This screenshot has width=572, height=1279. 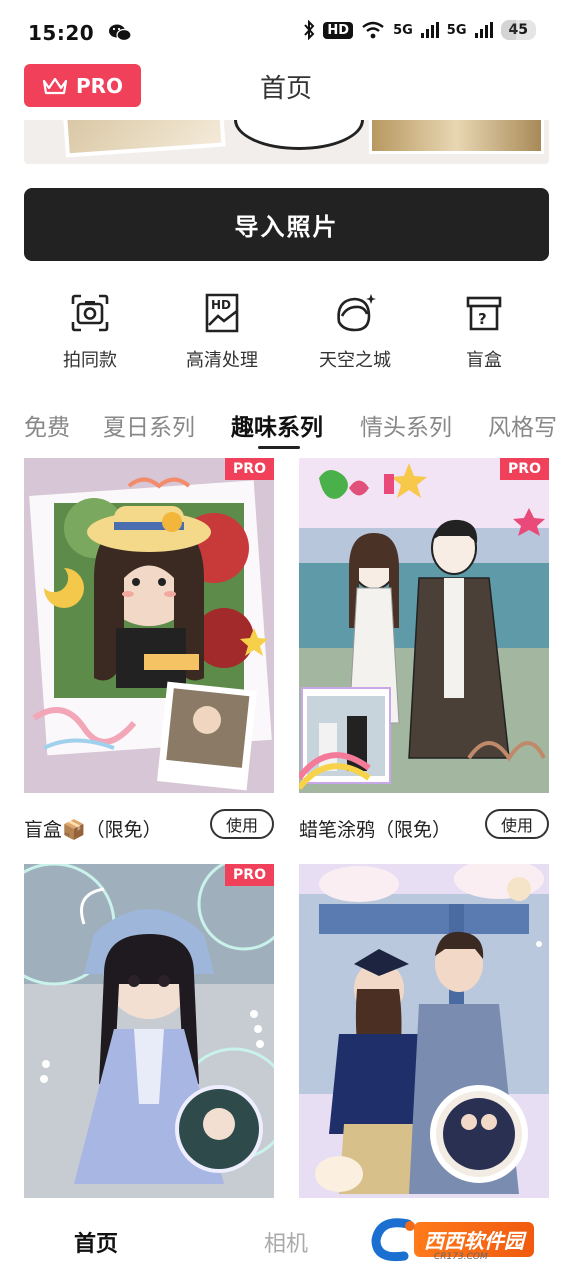 What do you see at coordinates (309, 30) in the screenshot?
I see `bluetooth-icon` at bounding box center [309, 30].